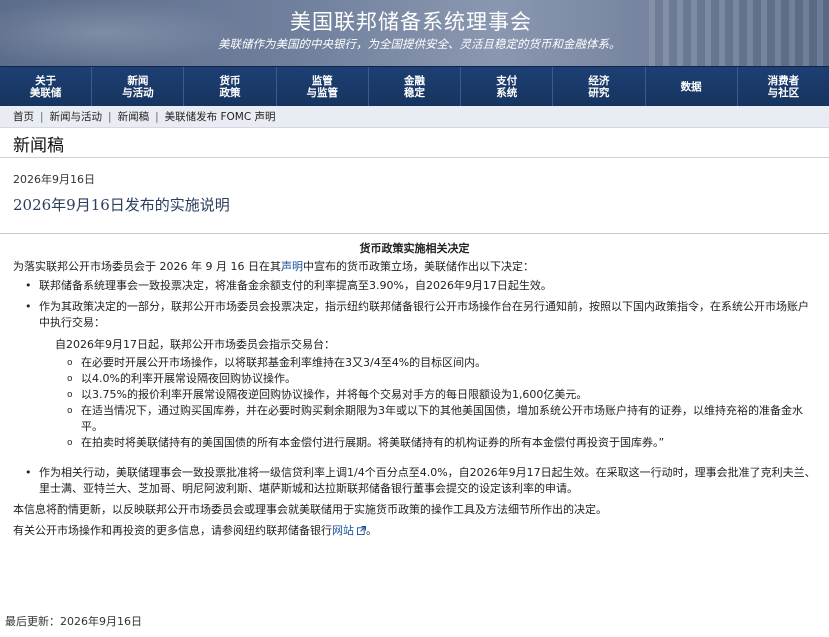 The width and height of the screenshot is (829, 637). I want to click on statement-link: 声明, so click(292, 266).